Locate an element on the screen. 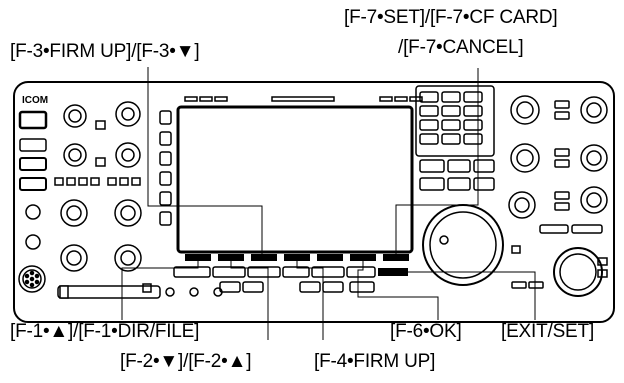 The width and height of the screenshot is (624, 383). f6-key is located at coordinates (363, 257).